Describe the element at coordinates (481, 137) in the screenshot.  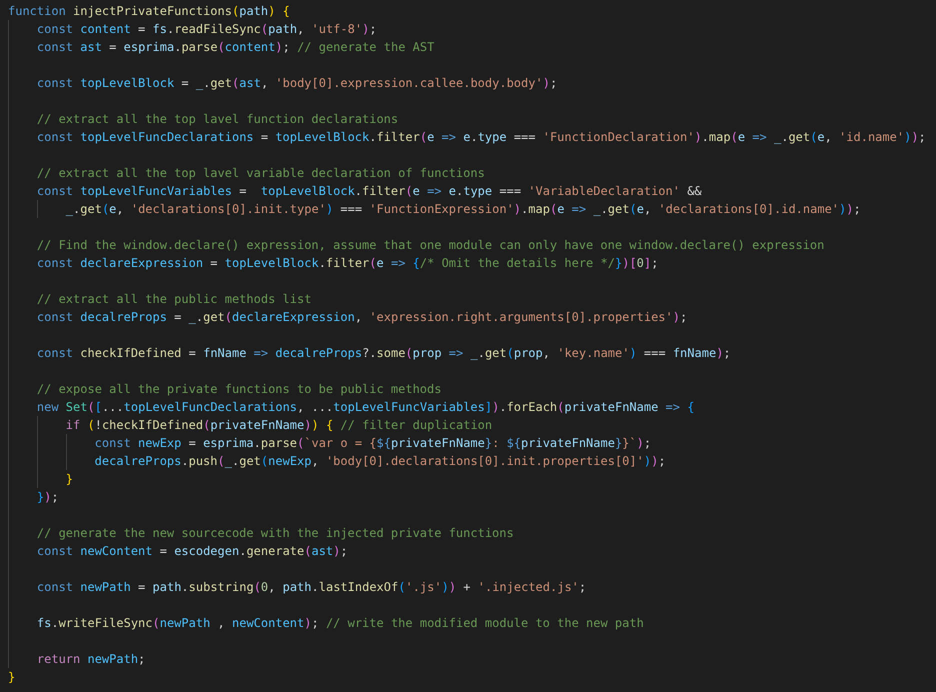
I see `code-line: const topLevelFuncDeclarations = topLevelBlock.filter(e => e.type === 'FunctionDeclaration').map(e => _.get(e, 'id.name'));` at that location.